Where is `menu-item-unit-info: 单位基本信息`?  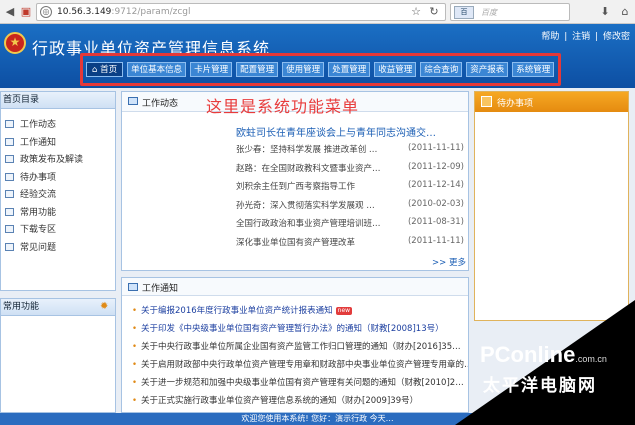
menu-item-unit-info: 单位基本信息 is located at coordinates (157, 69).